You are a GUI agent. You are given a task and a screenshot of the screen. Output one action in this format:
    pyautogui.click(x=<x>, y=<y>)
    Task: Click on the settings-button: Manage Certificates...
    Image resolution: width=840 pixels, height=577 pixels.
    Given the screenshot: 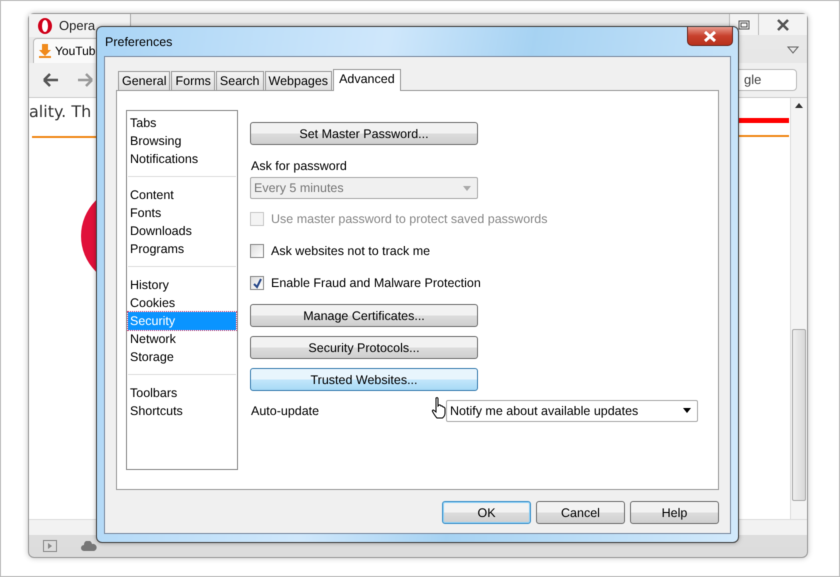 What is the action you would take?
    pyautogui.click(x=364, y=315)
    